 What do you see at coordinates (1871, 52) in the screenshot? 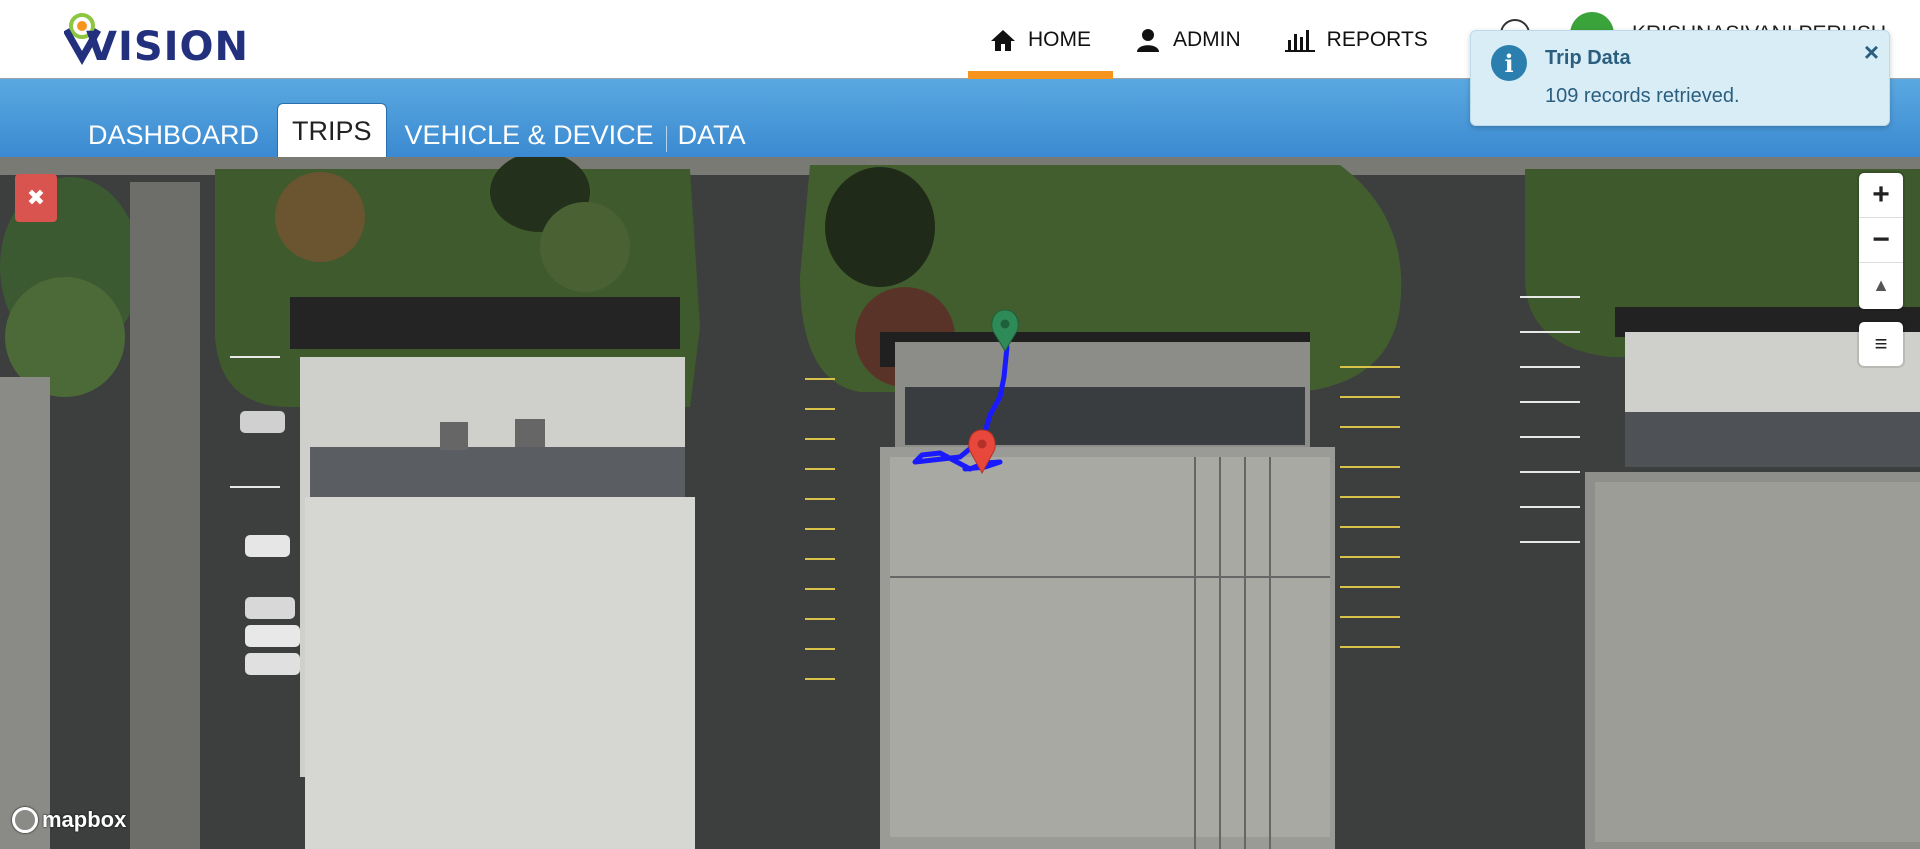
I see `toast-close-button: ×` at bounding box center [1871, 52].